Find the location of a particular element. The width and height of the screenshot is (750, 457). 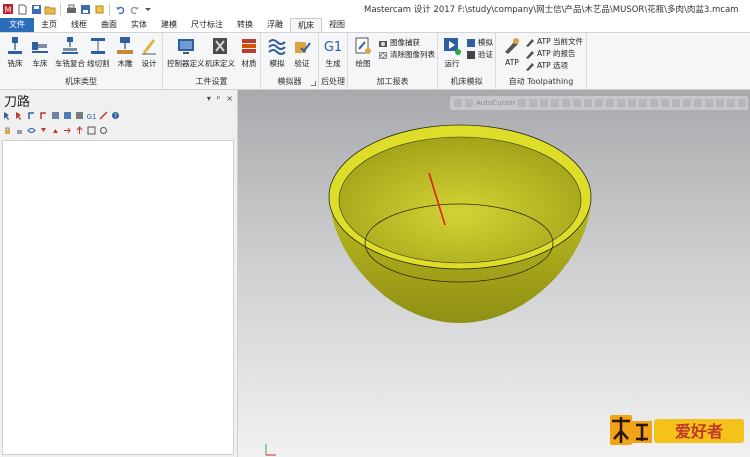

mill-icon is located at coordinates (15, 45).